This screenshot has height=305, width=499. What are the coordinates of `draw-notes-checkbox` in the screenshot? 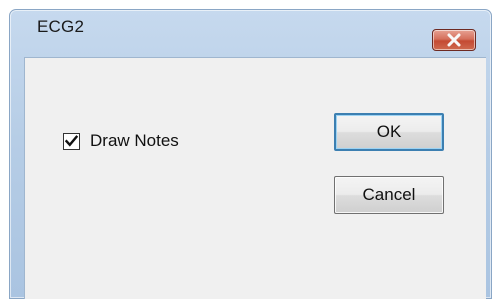 It's located at (71, 141).